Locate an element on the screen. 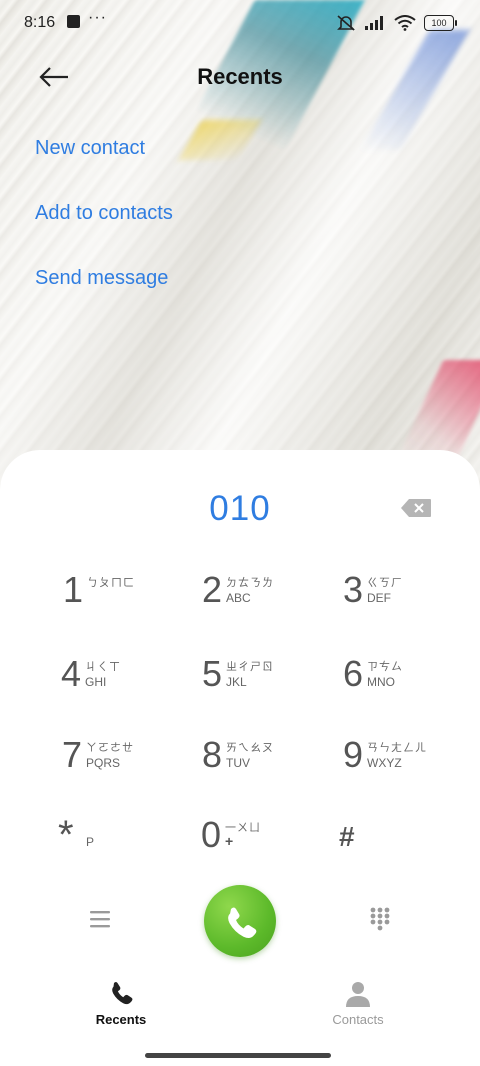 This screenshot has height=1066, width=480. key-zhuyin: ㄅㄆㄇㄈ is located at coordinates (111, 583).